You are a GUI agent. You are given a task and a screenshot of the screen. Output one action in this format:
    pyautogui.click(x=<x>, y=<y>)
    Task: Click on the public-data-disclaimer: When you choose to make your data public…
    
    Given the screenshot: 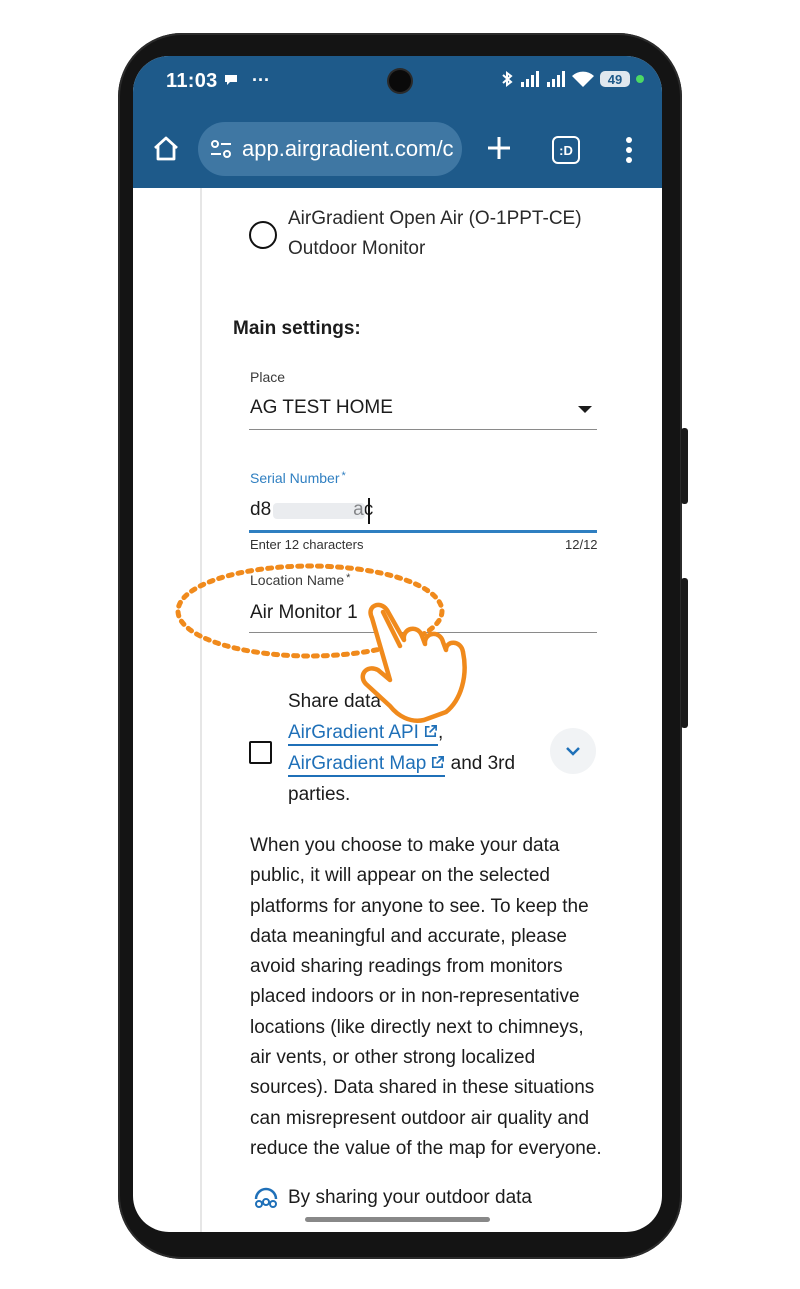 What is the action you would take?
    pyautogui.click(x=426, y=997)
    